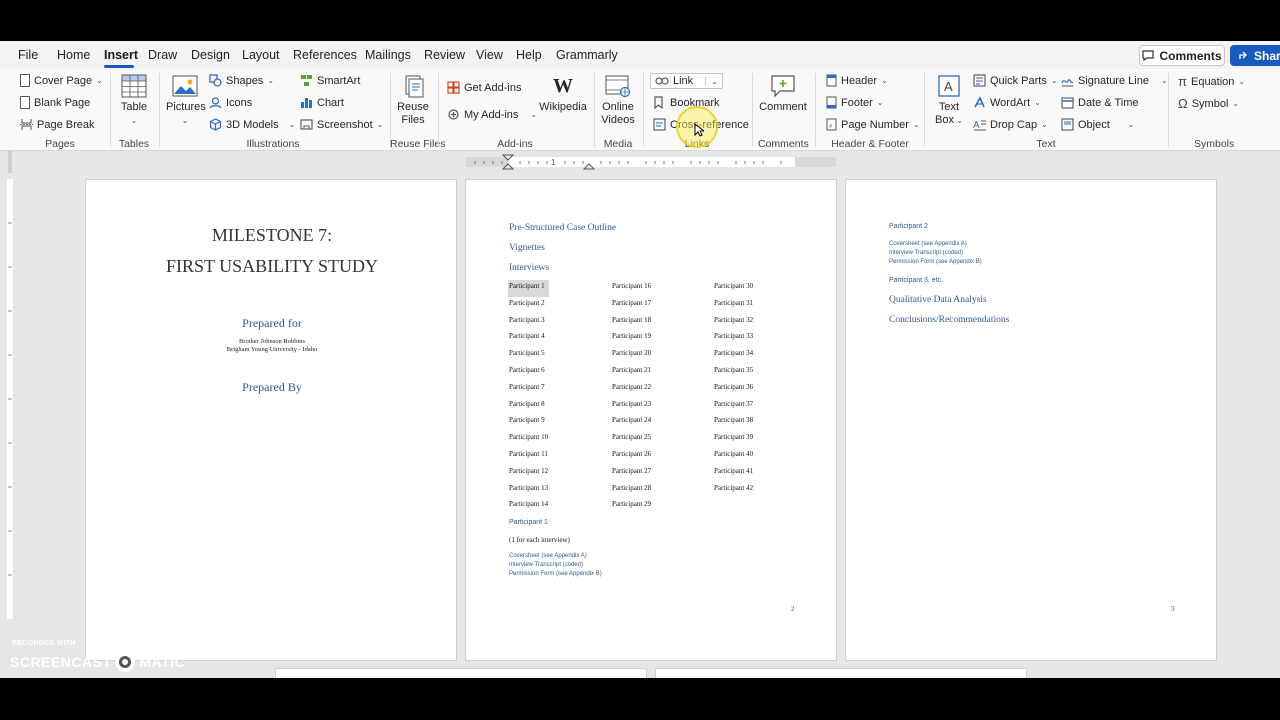 The height and width of the screenshot is (720, 1280). Describe the element at coordinates (306, 124) in the screenshot. I see `screenshot-icon` at that location.